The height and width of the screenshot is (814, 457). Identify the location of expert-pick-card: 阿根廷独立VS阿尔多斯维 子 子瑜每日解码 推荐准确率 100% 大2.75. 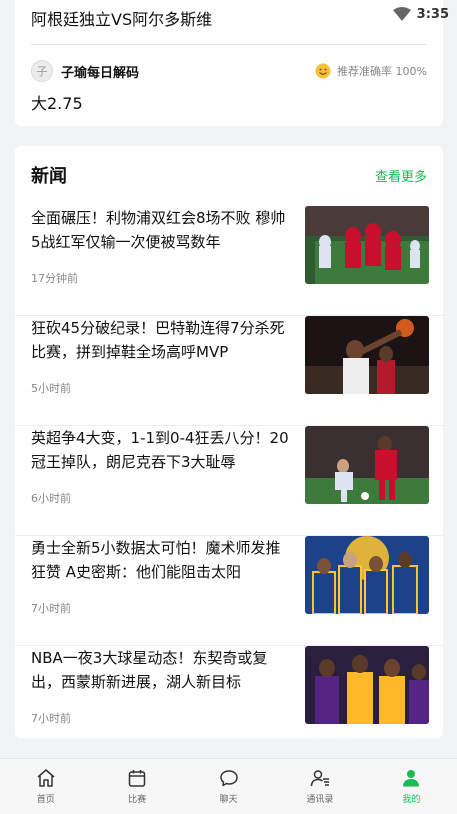
(229, 63).